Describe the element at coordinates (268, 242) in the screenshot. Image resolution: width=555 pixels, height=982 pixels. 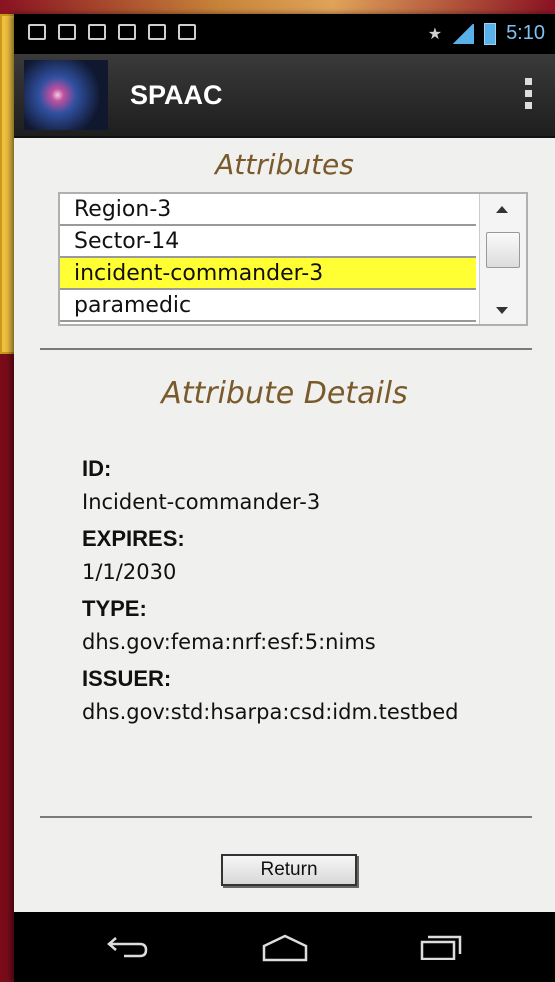
I see `list-item: Sector-14` at that location.